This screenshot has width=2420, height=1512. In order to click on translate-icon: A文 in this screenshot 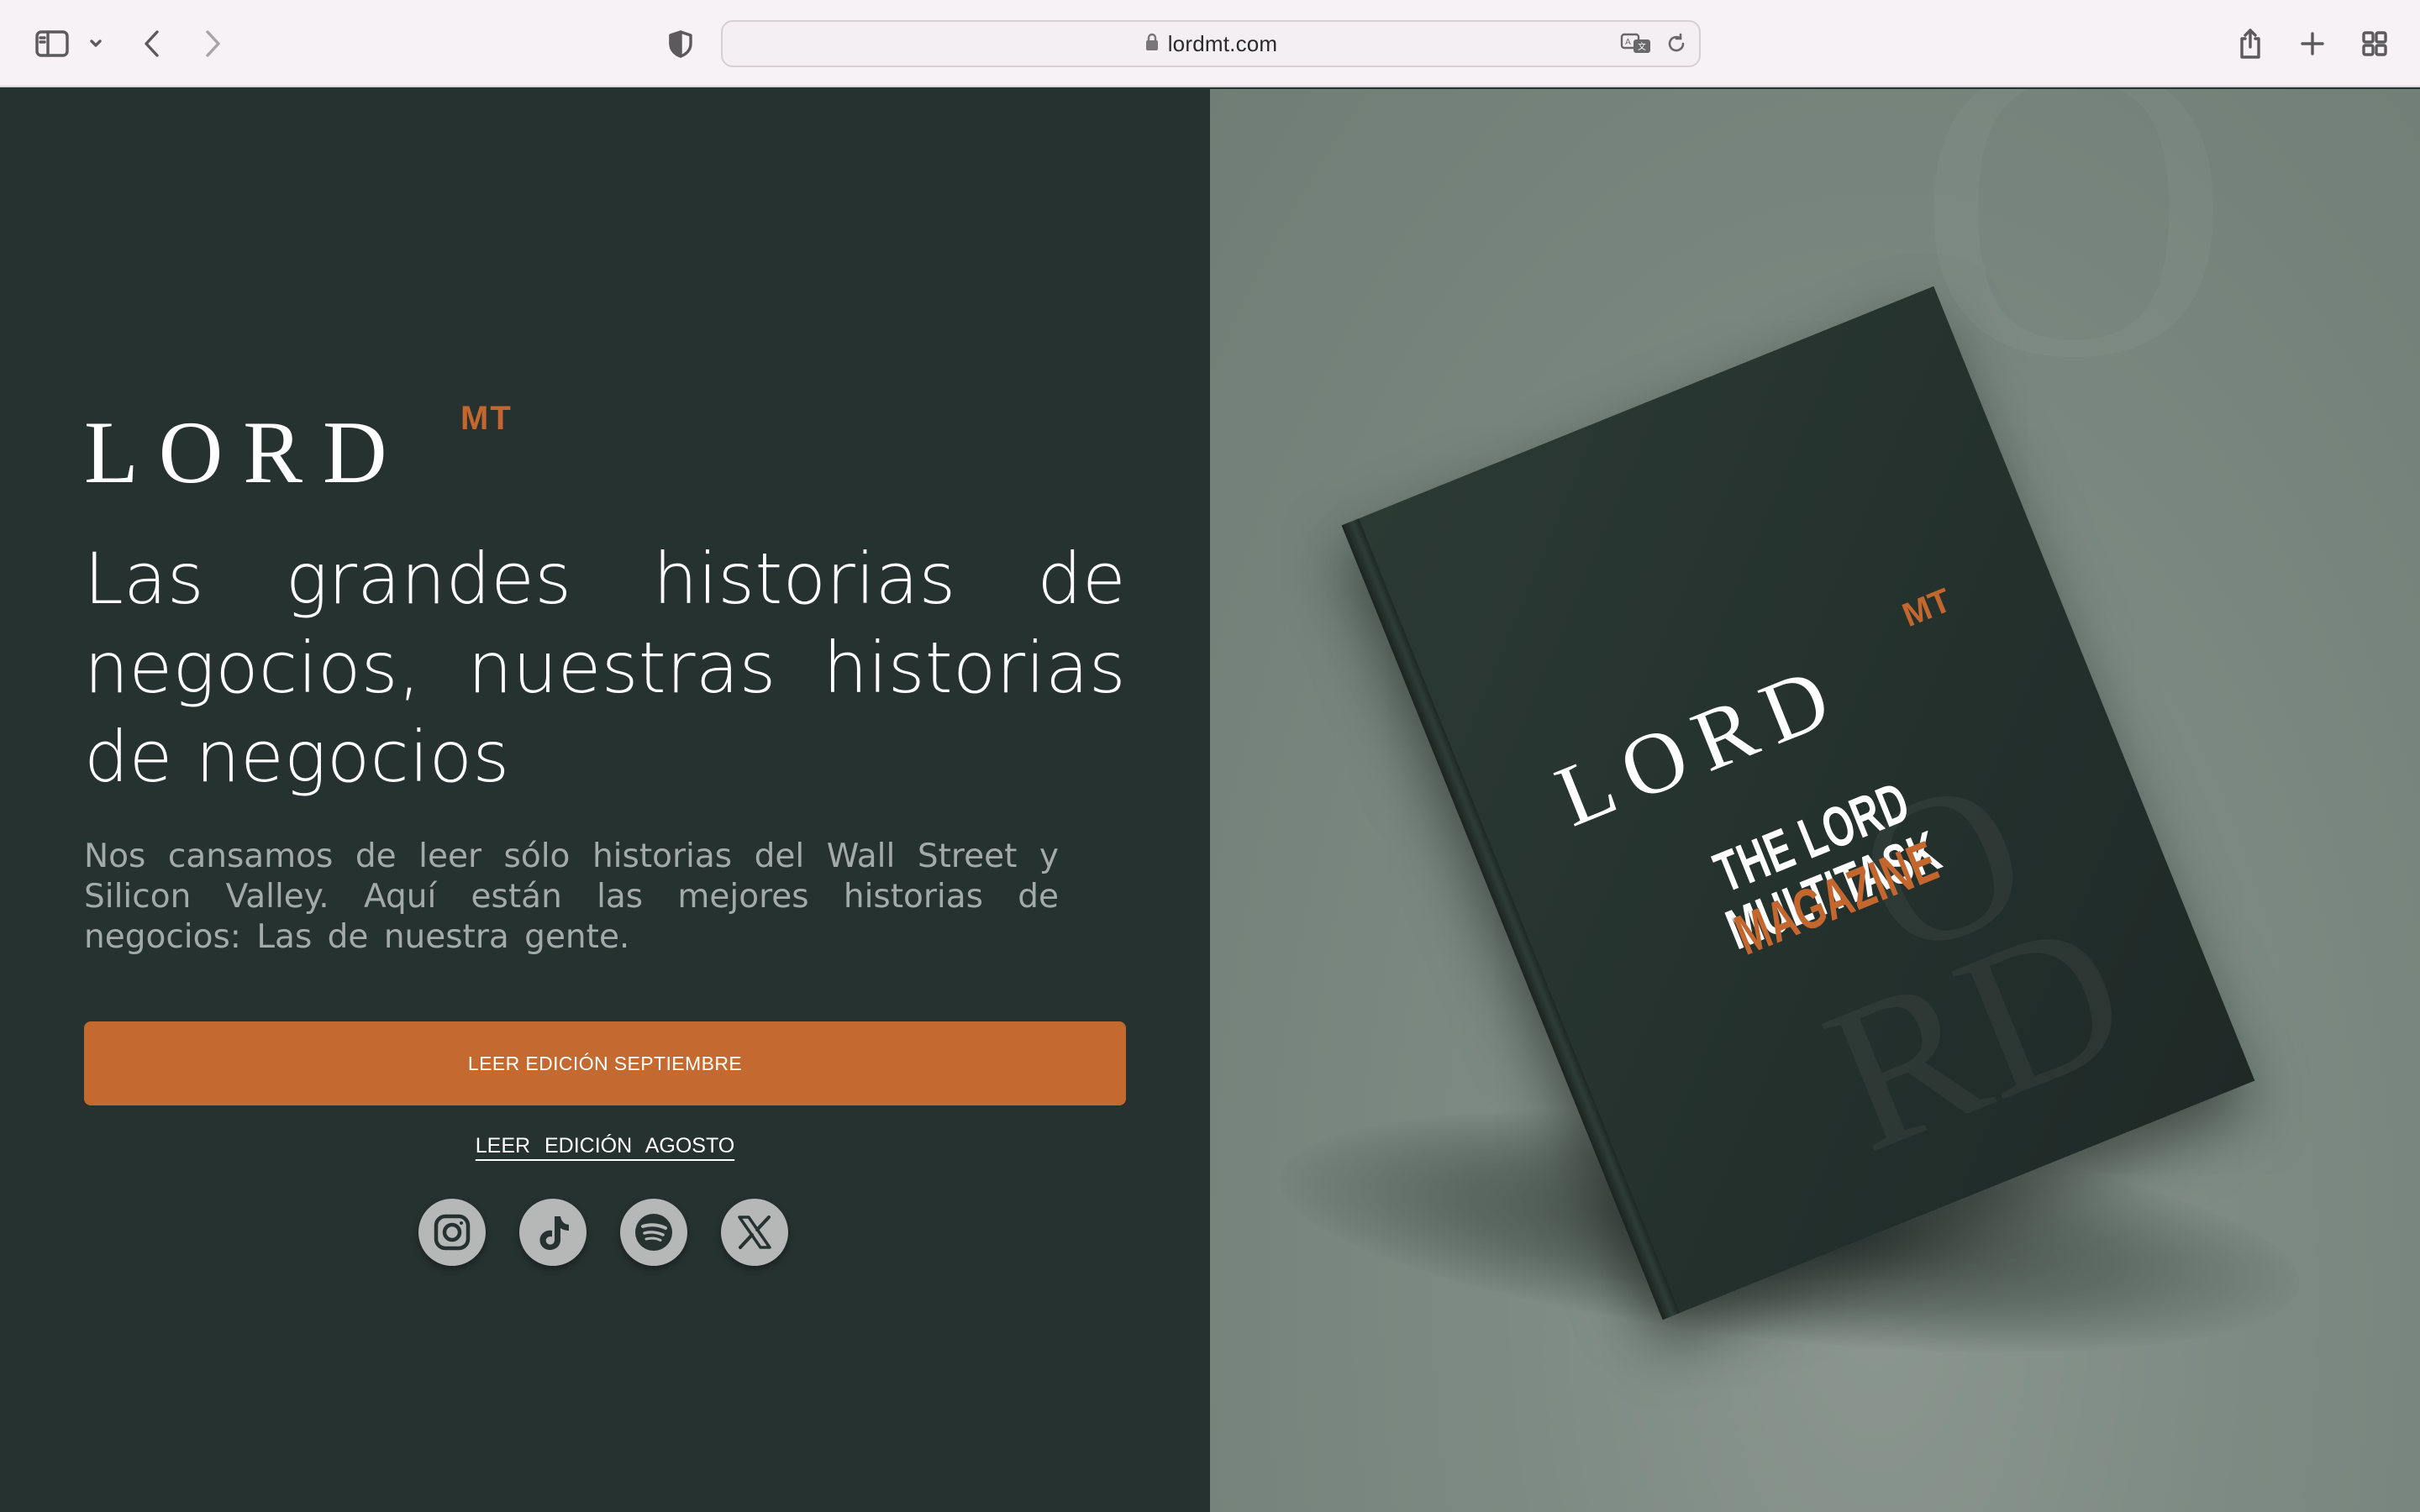, I will do `click(1637, 44)`.